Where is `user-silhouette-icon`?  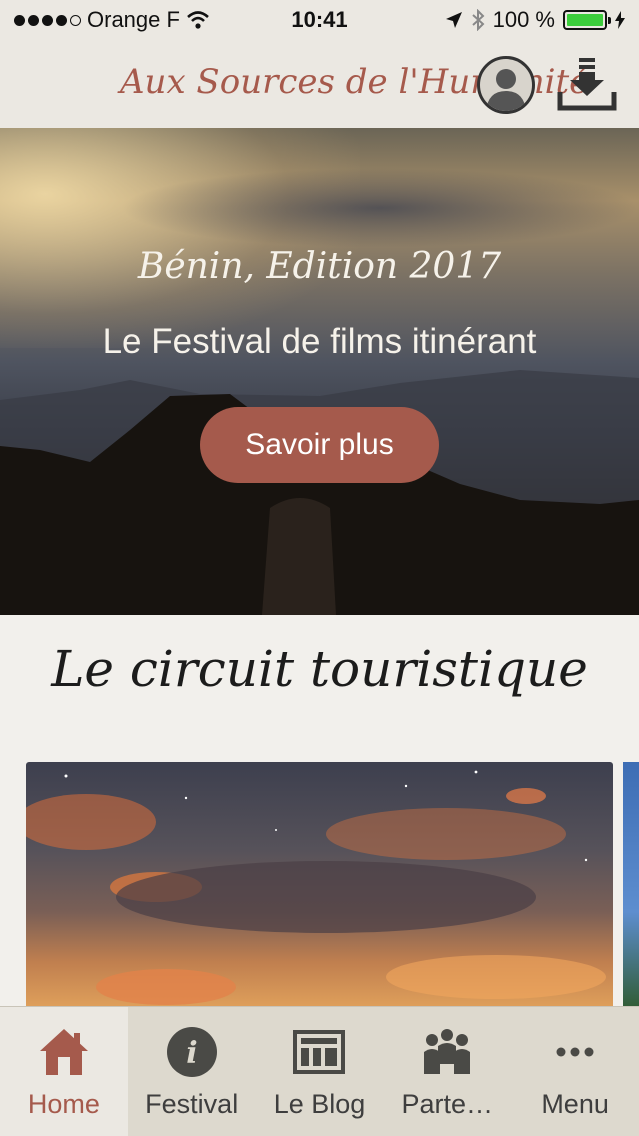 user-silhouette-icon is located at coordinates (506, 90).